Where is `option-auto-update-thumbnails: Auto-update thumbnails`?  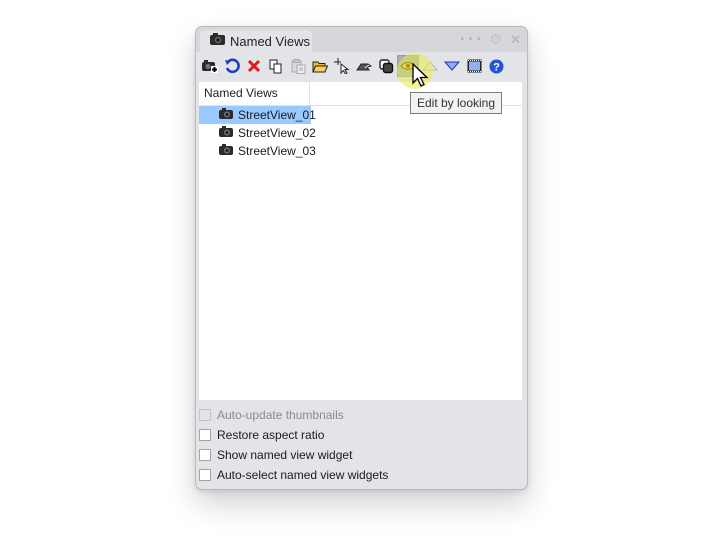 option-auto-update-thumbnails: Auto-update thumbnails is located at coordinates (360, 415).